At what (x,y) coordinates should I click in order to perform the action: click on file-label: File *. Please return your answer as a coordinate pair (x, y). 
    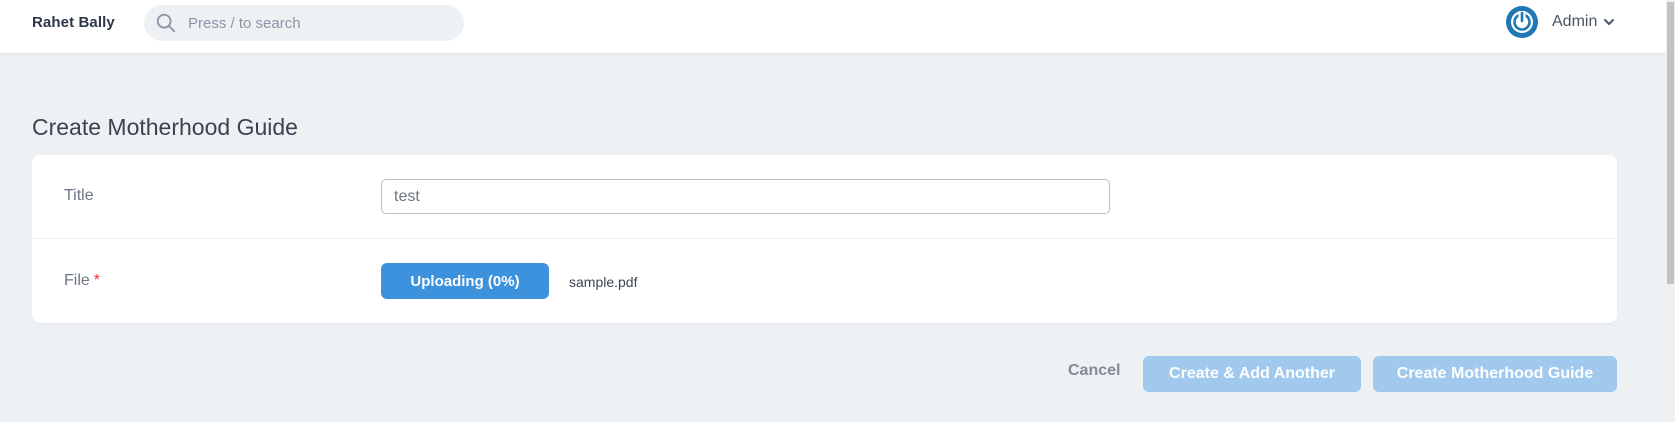
    Looking at the image, I should click on (82, 281).